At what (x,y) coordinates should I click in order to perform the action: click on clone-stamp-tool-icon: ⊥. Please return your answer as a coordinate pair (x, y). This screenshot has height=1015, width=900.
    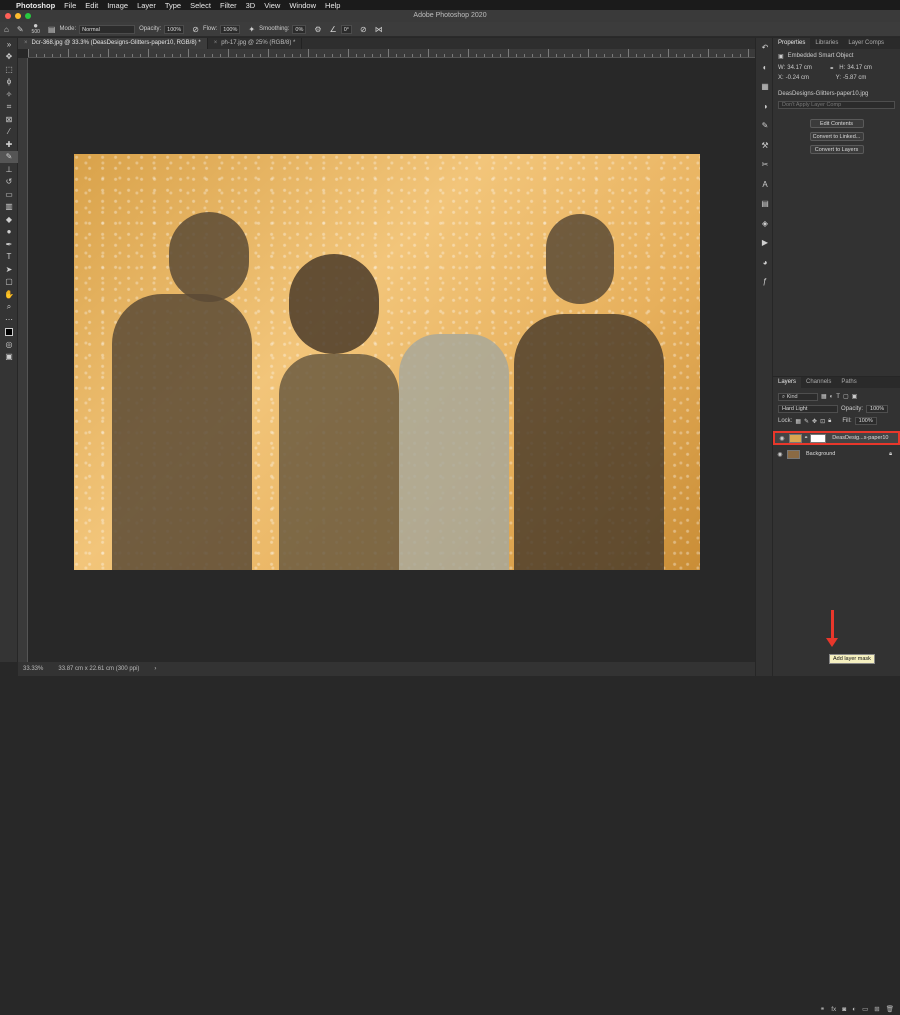
    Looking at the image, I should click on (9, 169).